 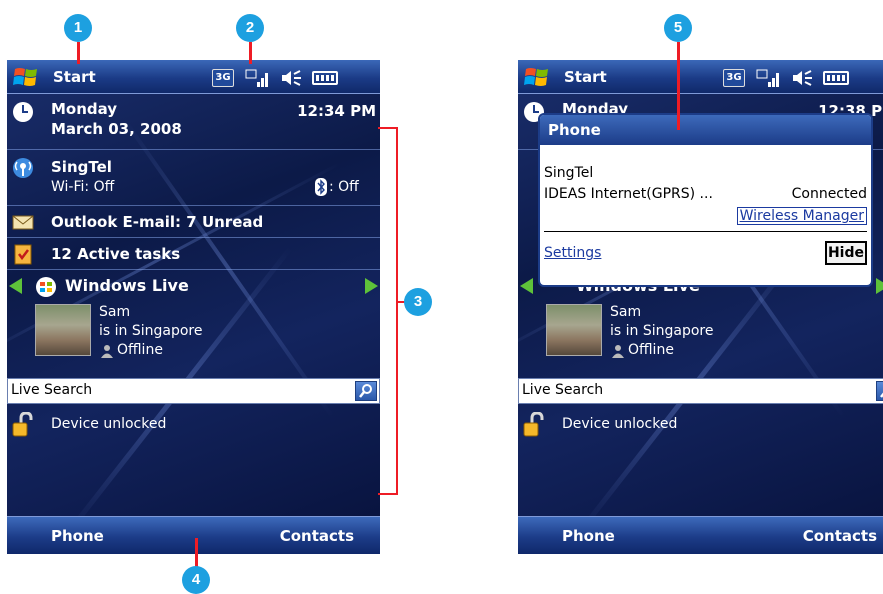 I want to click on wireless-manager-link: Wireless Manager, so click(x=801, y=216).